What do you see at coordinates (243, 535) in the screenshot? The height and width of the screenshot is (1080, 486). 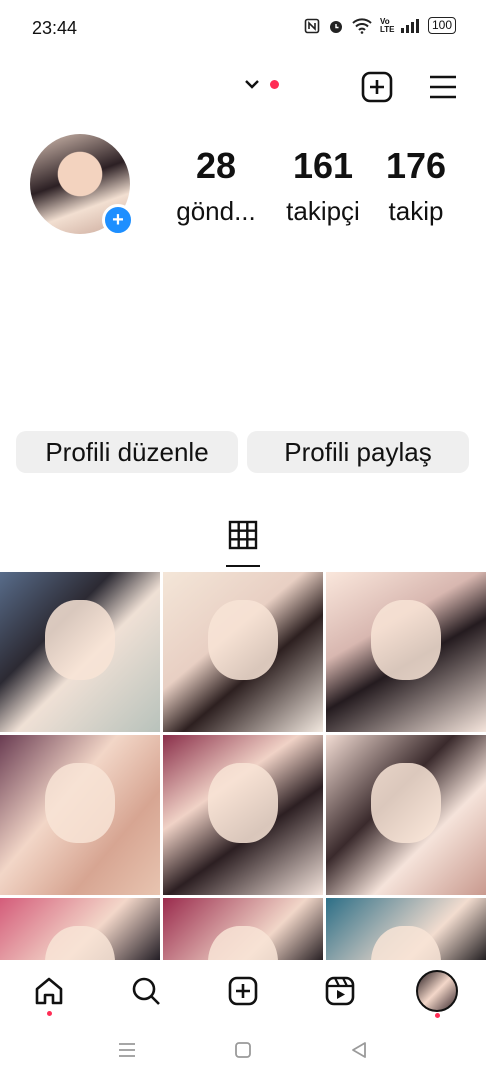 I see `grid-icon` at bounding box center [243, 535].